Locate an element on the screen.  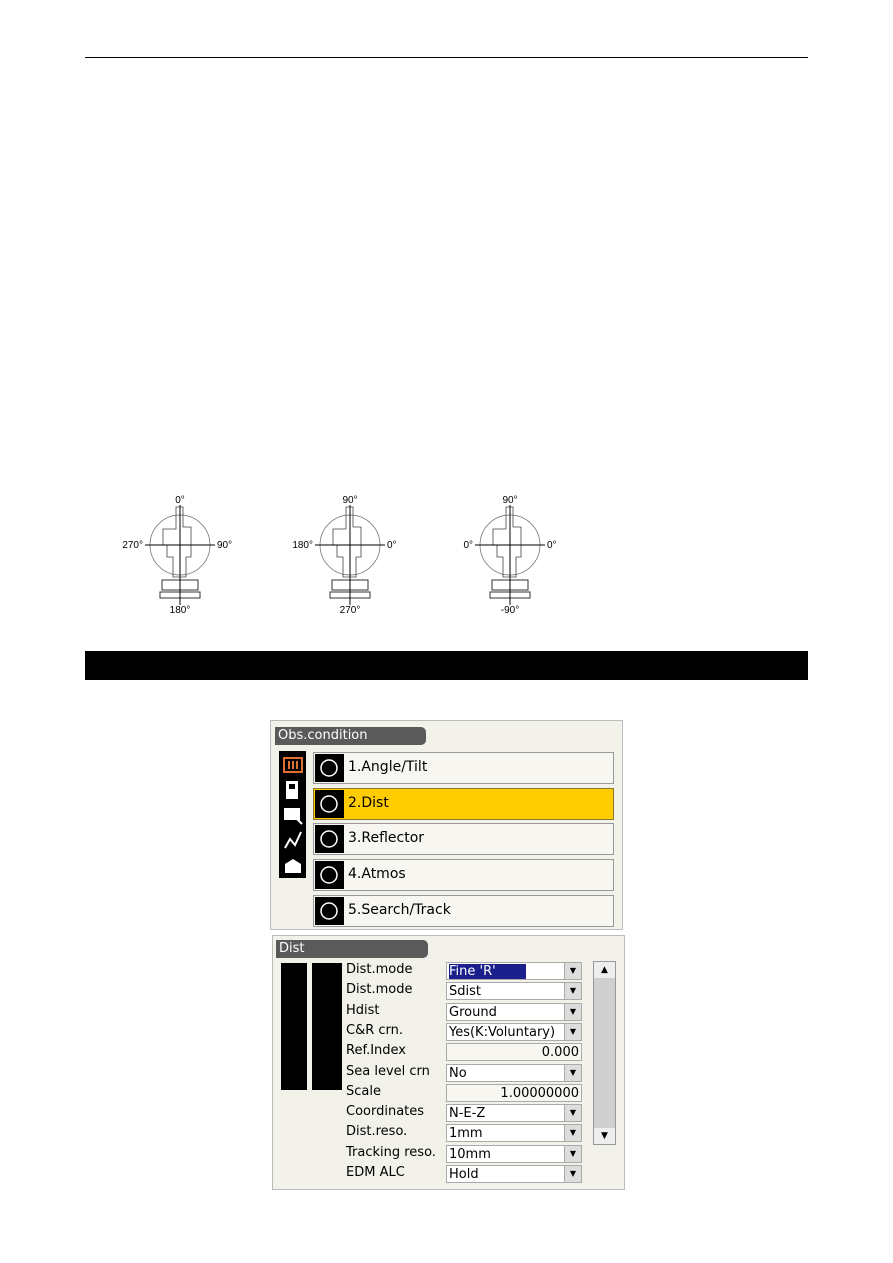
field-value: Yes(K:Voluntary) is located at coordinates (502, 1032).